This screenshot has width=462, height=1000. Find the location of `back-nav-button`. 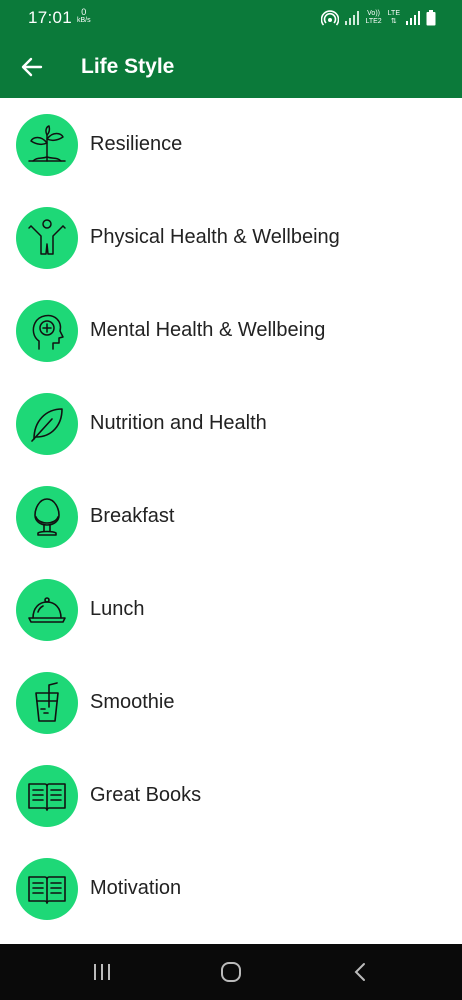

back-nav-button is located at coordinates (360, 972).